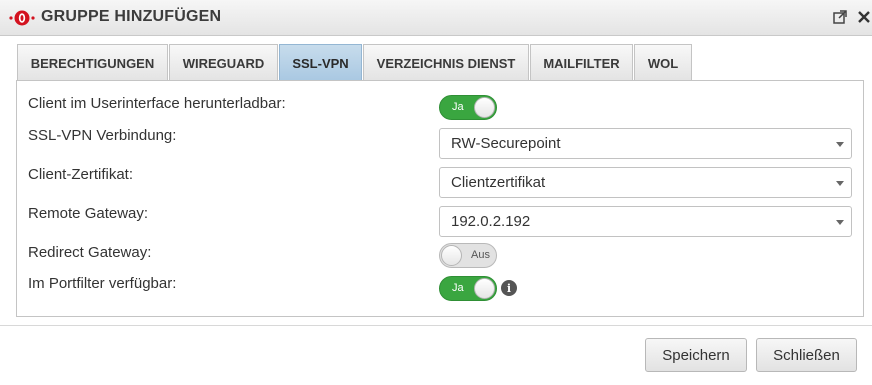 This screenshot has height=385, width=872. What do you see at coordinates (806, 355) in the screenshot?
I see `close-button: Schließen` at bounding box center [806, 355].